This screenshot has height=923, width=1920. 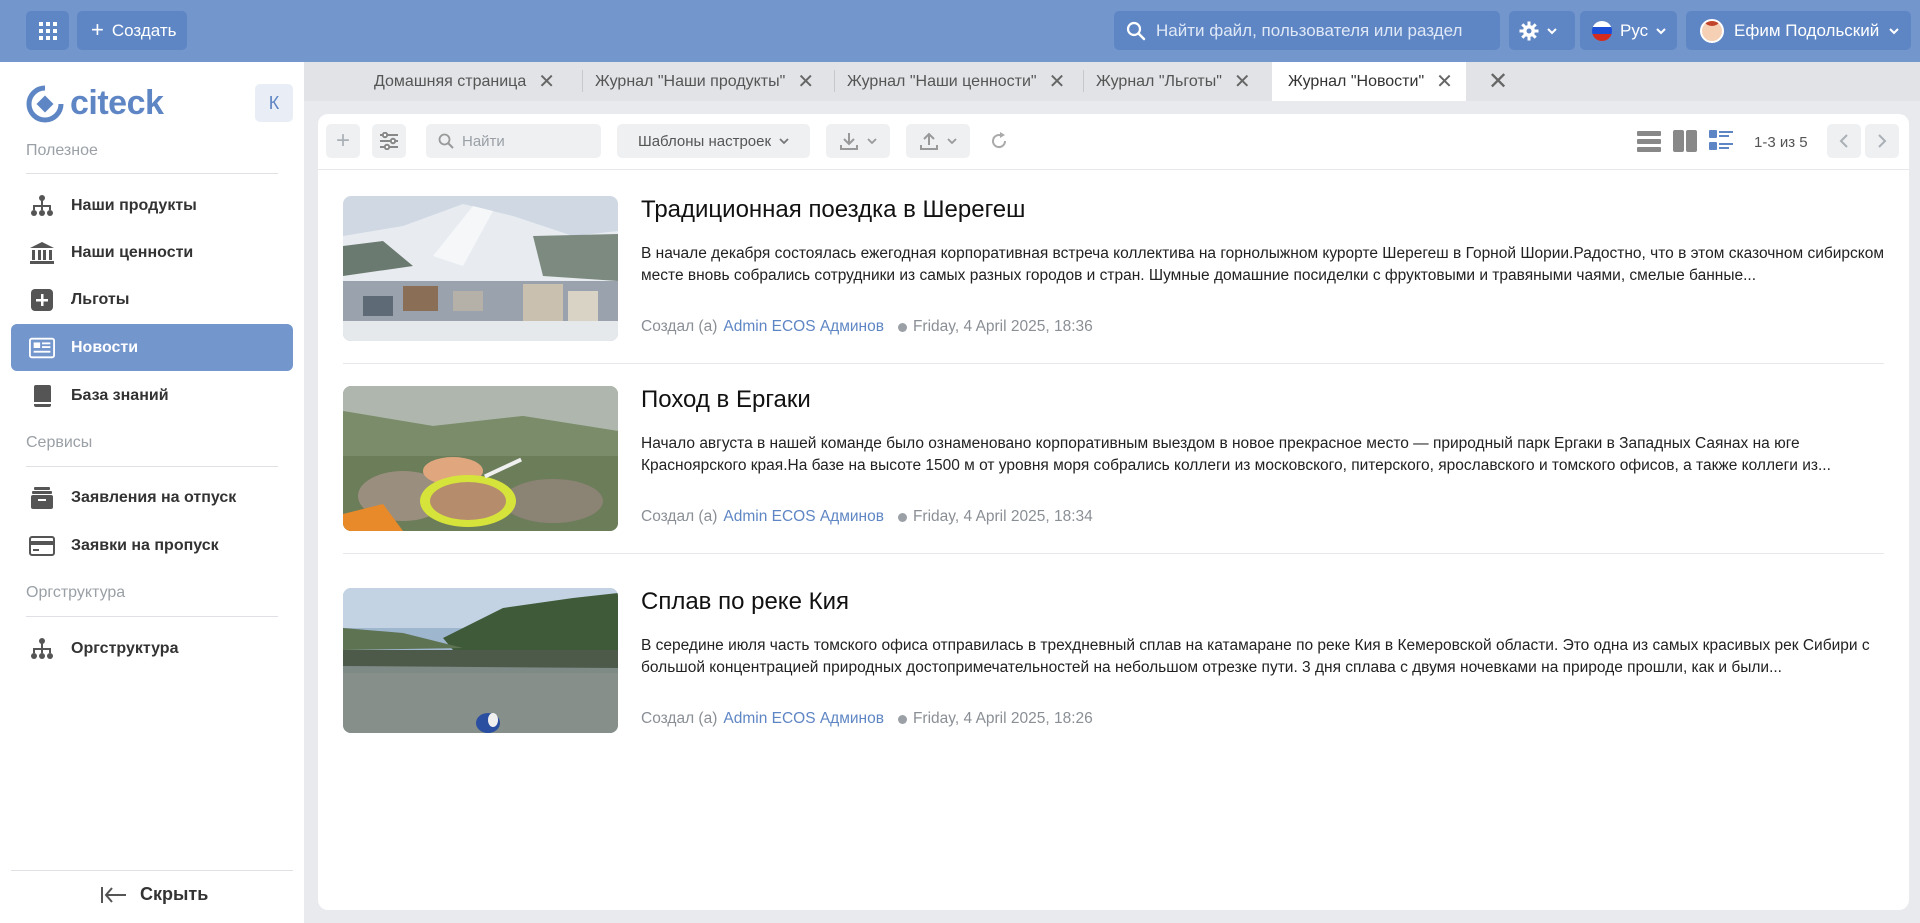 I want to click on refresh-icon, so click(x=999, y=140).